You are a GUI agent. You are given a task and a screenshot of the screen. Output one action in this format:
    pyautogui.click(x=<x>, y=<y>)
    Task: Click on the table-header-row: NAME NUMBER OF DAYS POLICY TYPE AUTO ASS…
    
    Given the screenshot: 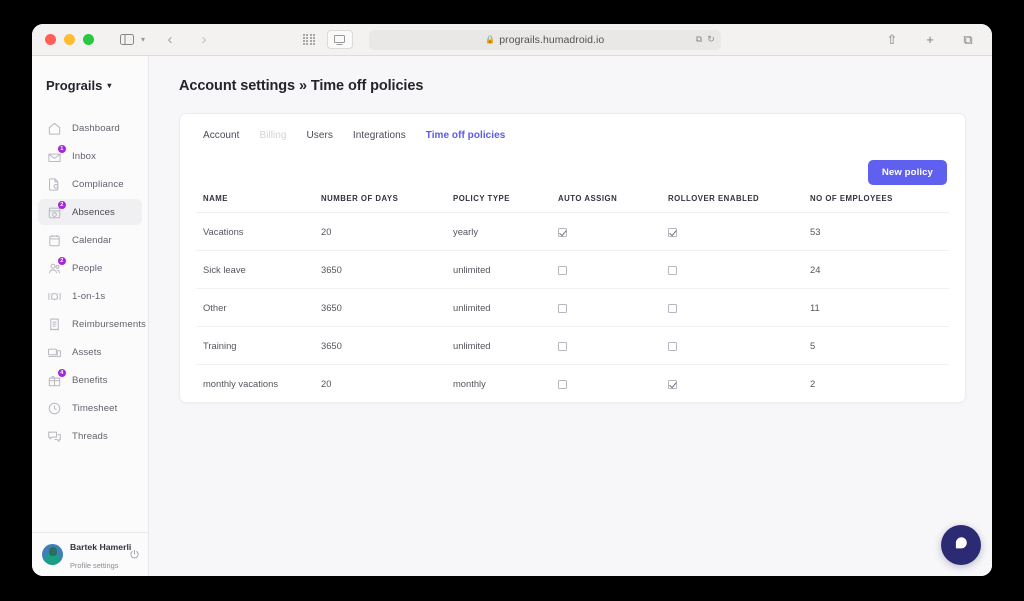 What is the action you would take?
    pyautogui.click(x=572, y=203)
    